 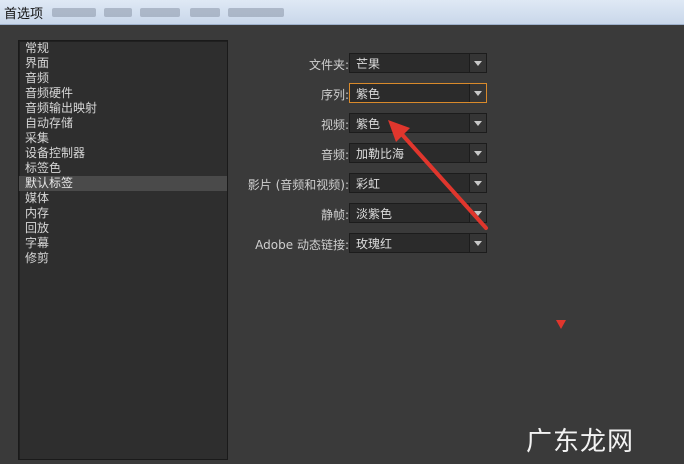 I want to click on red-triangle-icon, so click(x=561, y=324).